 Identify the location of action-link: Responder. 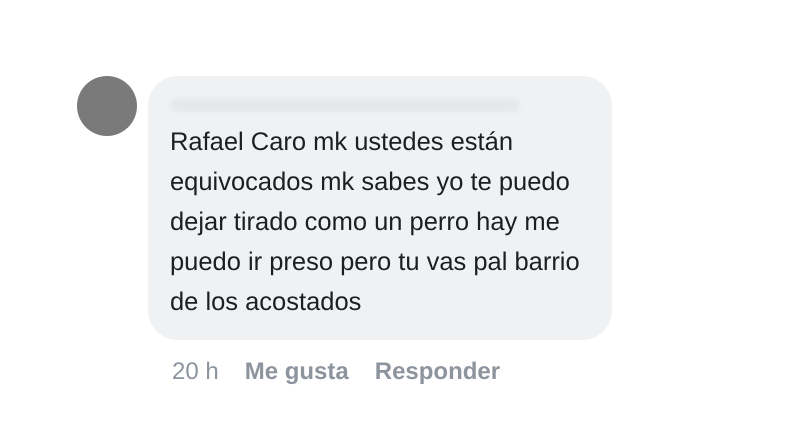
(437, 372).